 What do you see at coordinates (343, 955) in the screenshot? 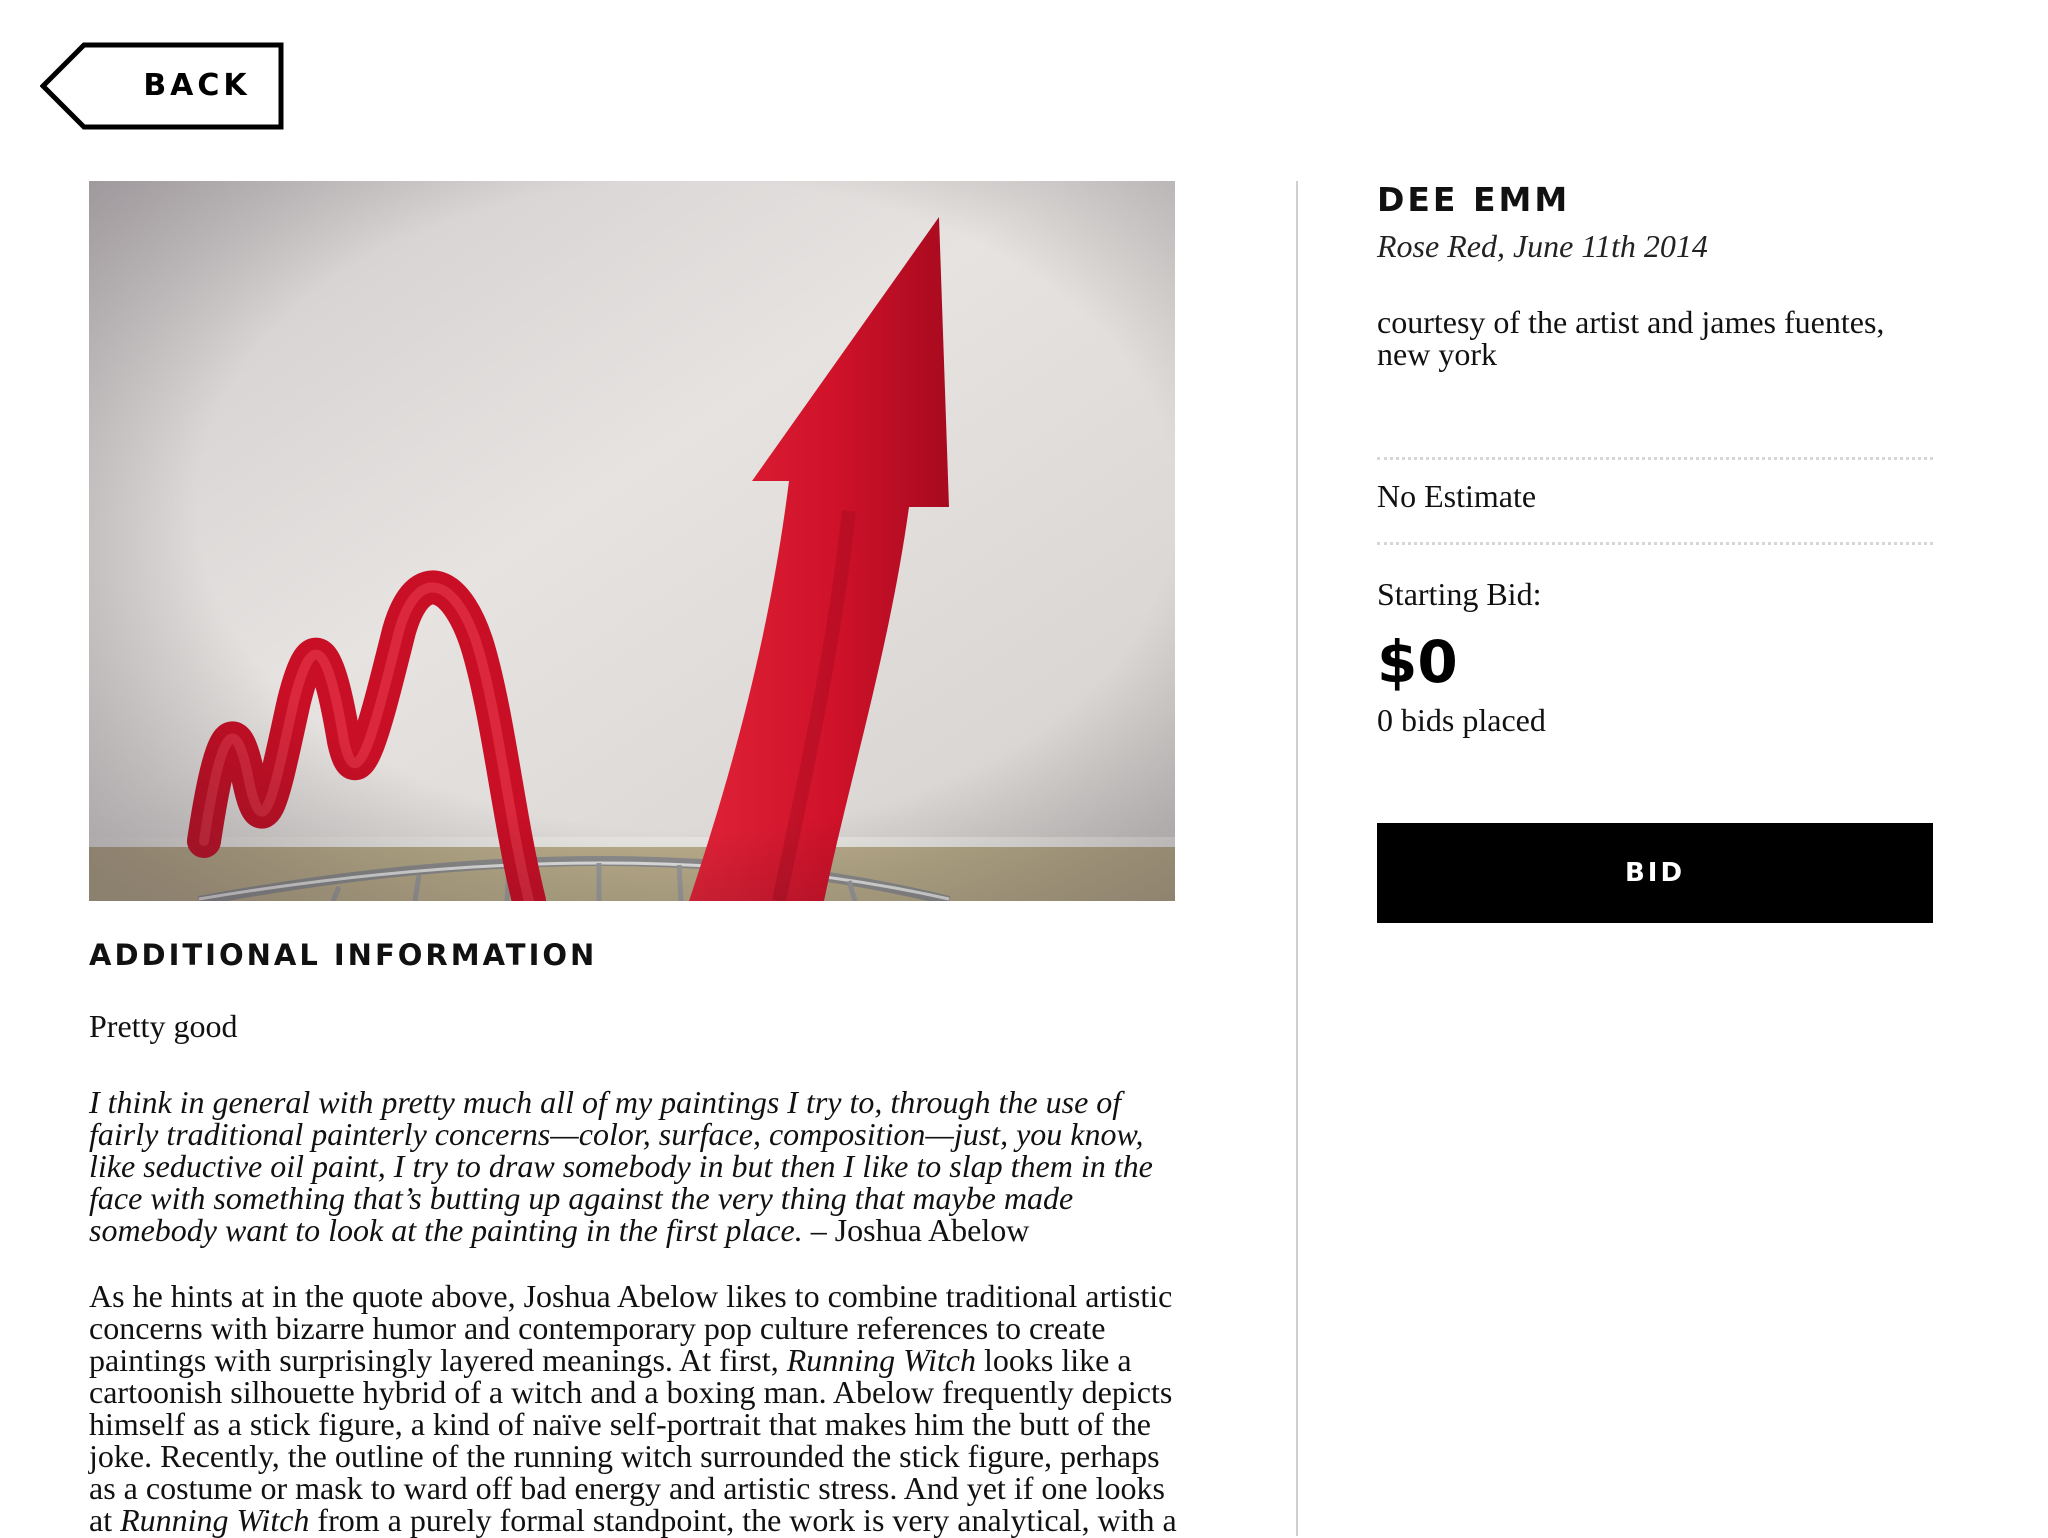
I see `additional-information-heading: ADDITIONAL INFORMATION` at bounding box center [343, 955].